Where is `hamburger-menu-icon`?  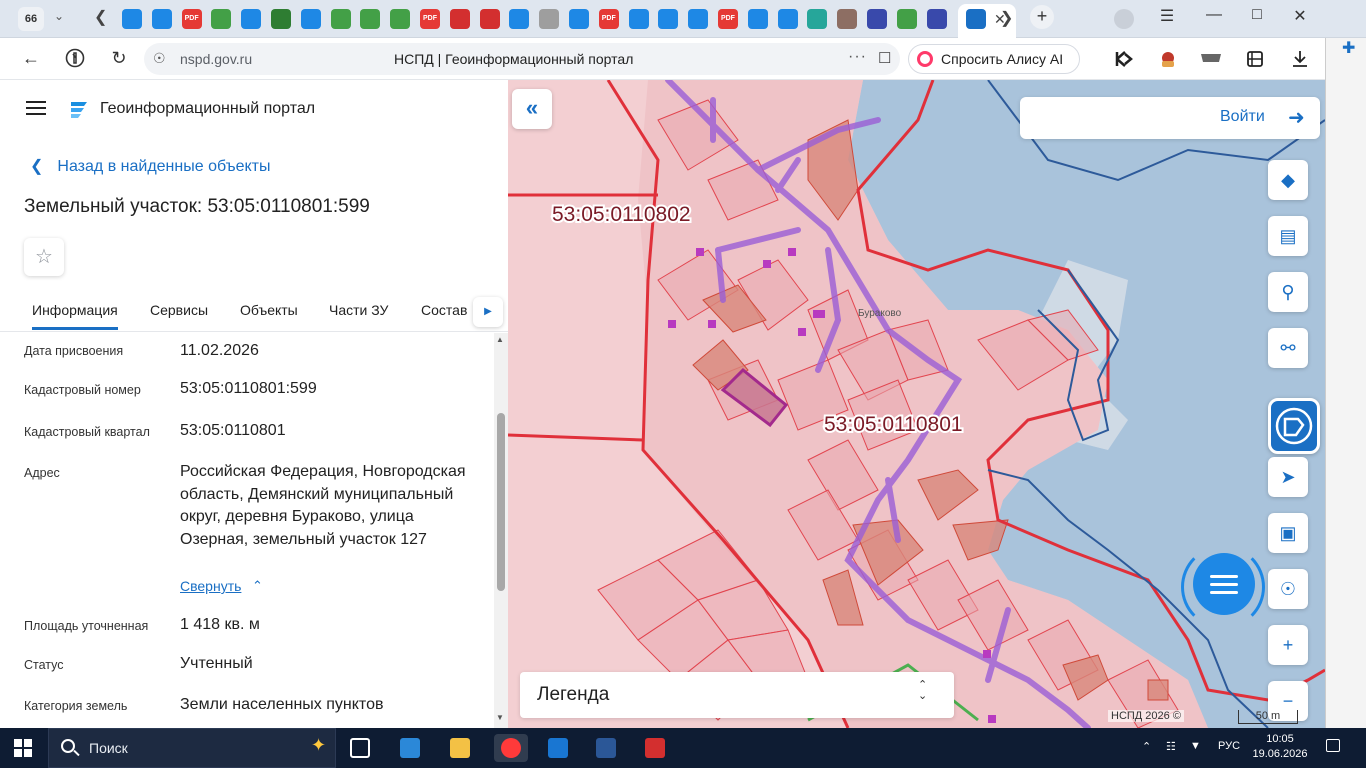
hamburger-menu-icon is located at coordinates (36, 108).